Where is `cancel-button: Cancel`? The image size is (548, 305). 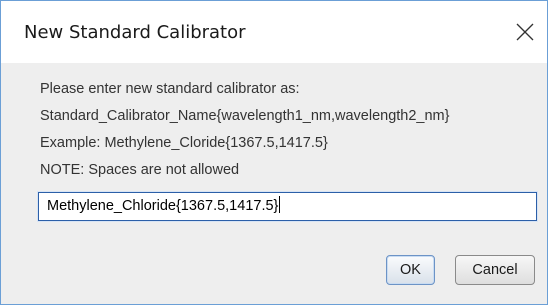
cancel-button: Cancel is located at coordinates (495, 270).